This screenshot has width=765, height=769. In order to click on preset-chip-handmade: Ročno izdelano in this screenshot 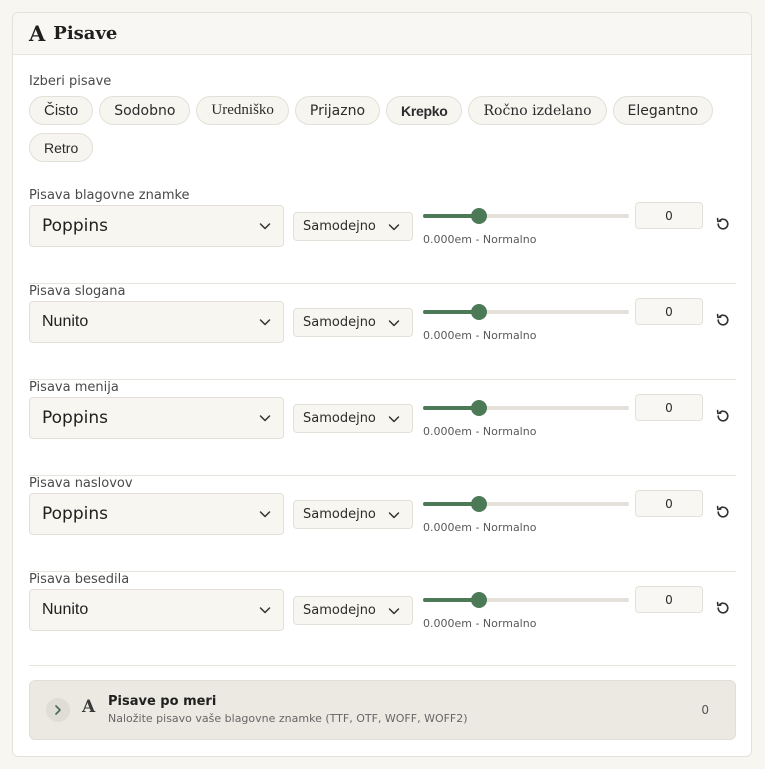, I will do `click(537, 110)`.